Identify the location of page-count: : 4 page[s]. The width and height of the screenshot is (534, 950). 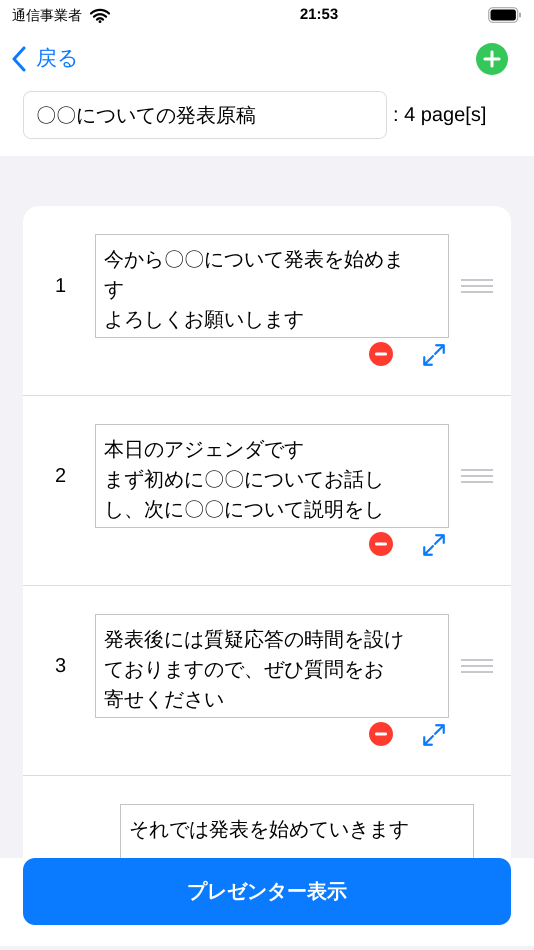
(439, 115).